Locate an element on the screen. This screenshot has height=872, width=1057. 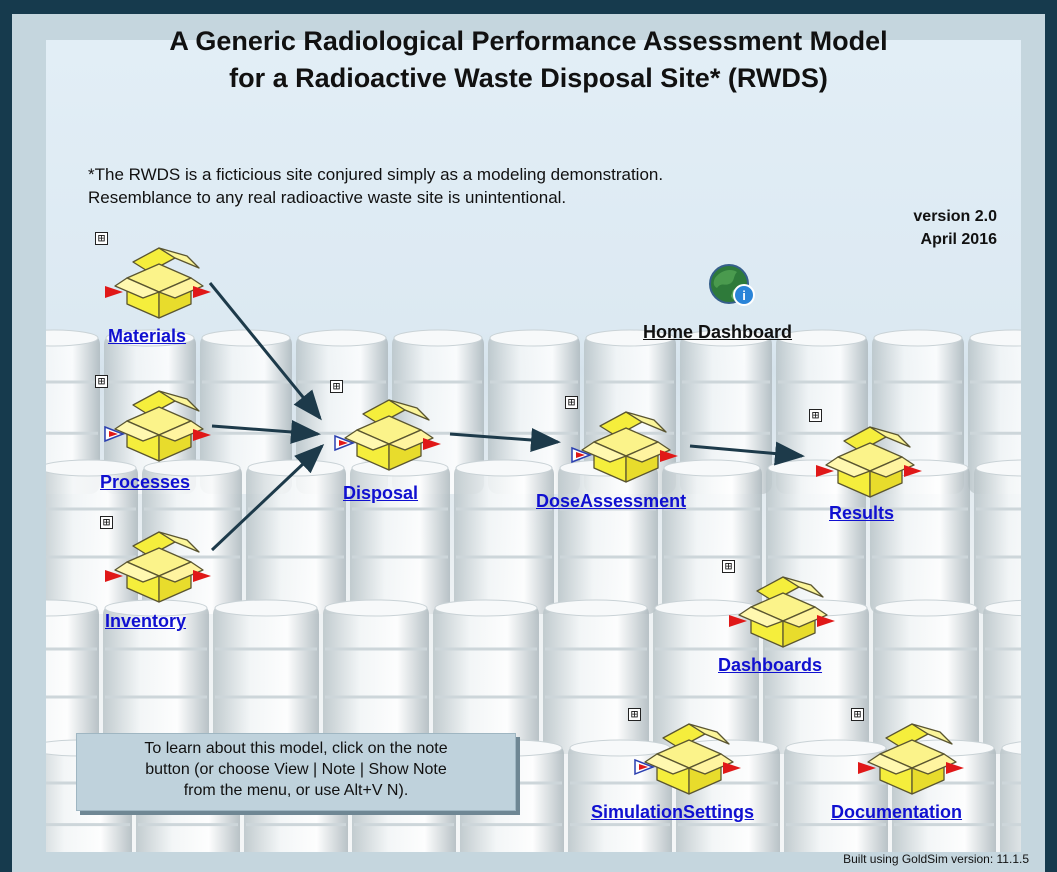
container-dashboards: ⊞ Dashboards is located at coordinates (785, 630).